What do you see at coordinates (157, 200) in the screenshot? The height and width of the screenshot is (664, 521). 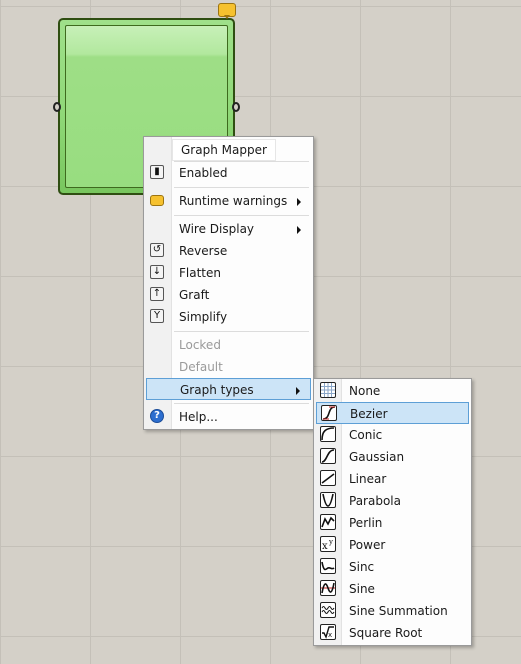 I see `warning-balloon-icon` at bounding box center [157, 200].